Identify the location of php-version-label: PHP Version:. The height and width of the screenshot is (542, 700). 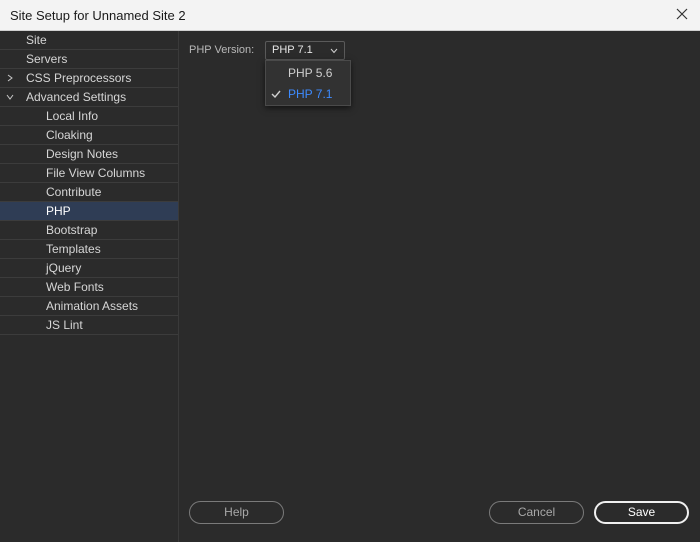
(222, 50).